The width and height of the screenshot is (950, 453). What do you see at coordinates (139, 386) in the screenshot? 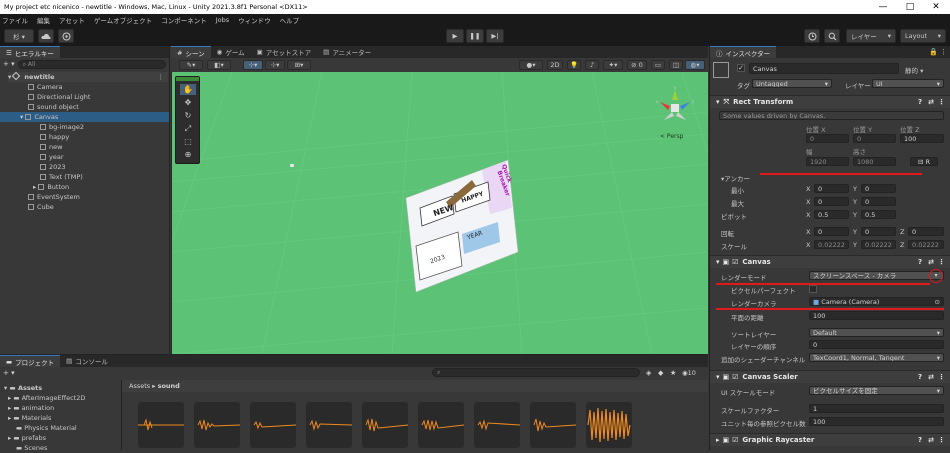
I see `breadcrumb-assets: Assets` at bounding box center [139, 386].